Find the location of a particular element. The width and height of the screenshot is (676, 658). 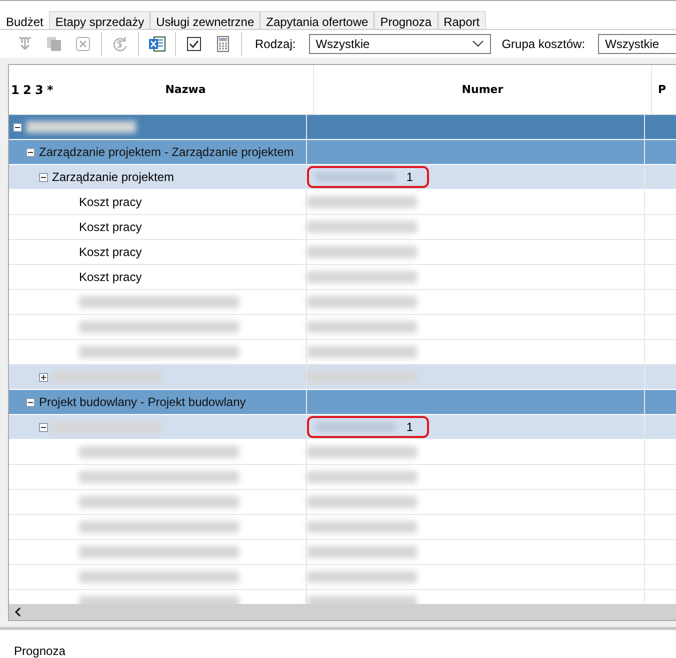

scroll-left-icon is located at coordinates (18, 612).